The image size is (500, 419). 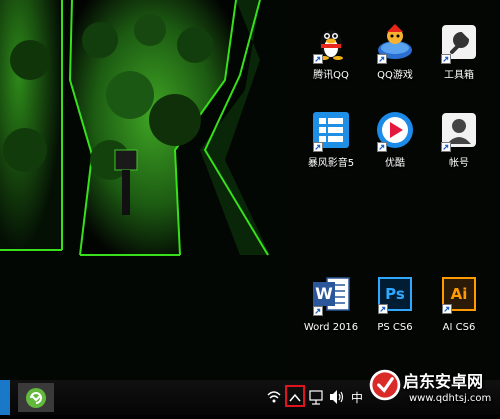 What do you see at coordinates (331, 164) in the screenshot?
I see `desktop-icon-label: 暴风影音5` at bounding box center [331, 164].